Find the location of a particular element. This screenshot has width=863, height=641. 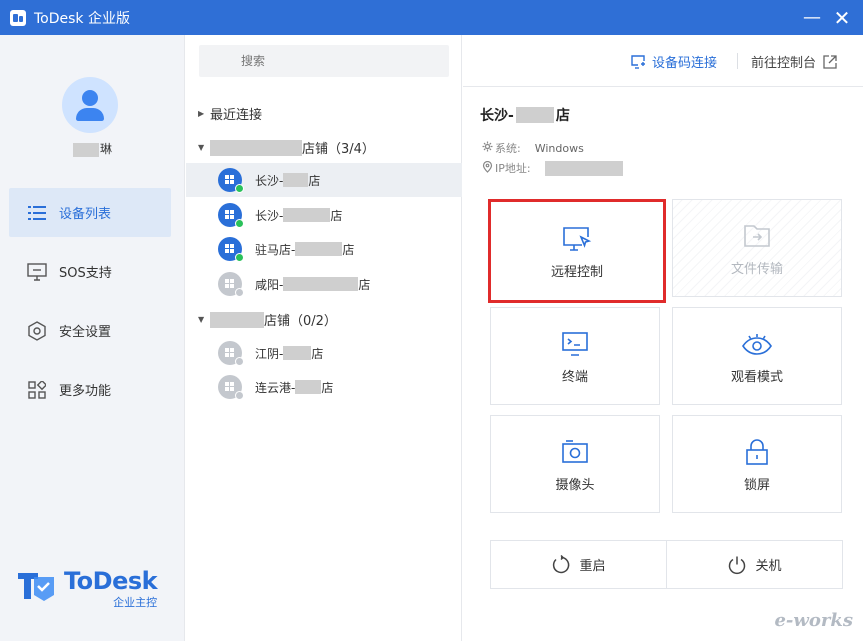

screen-link-icon is located at coordinates (638, 61).